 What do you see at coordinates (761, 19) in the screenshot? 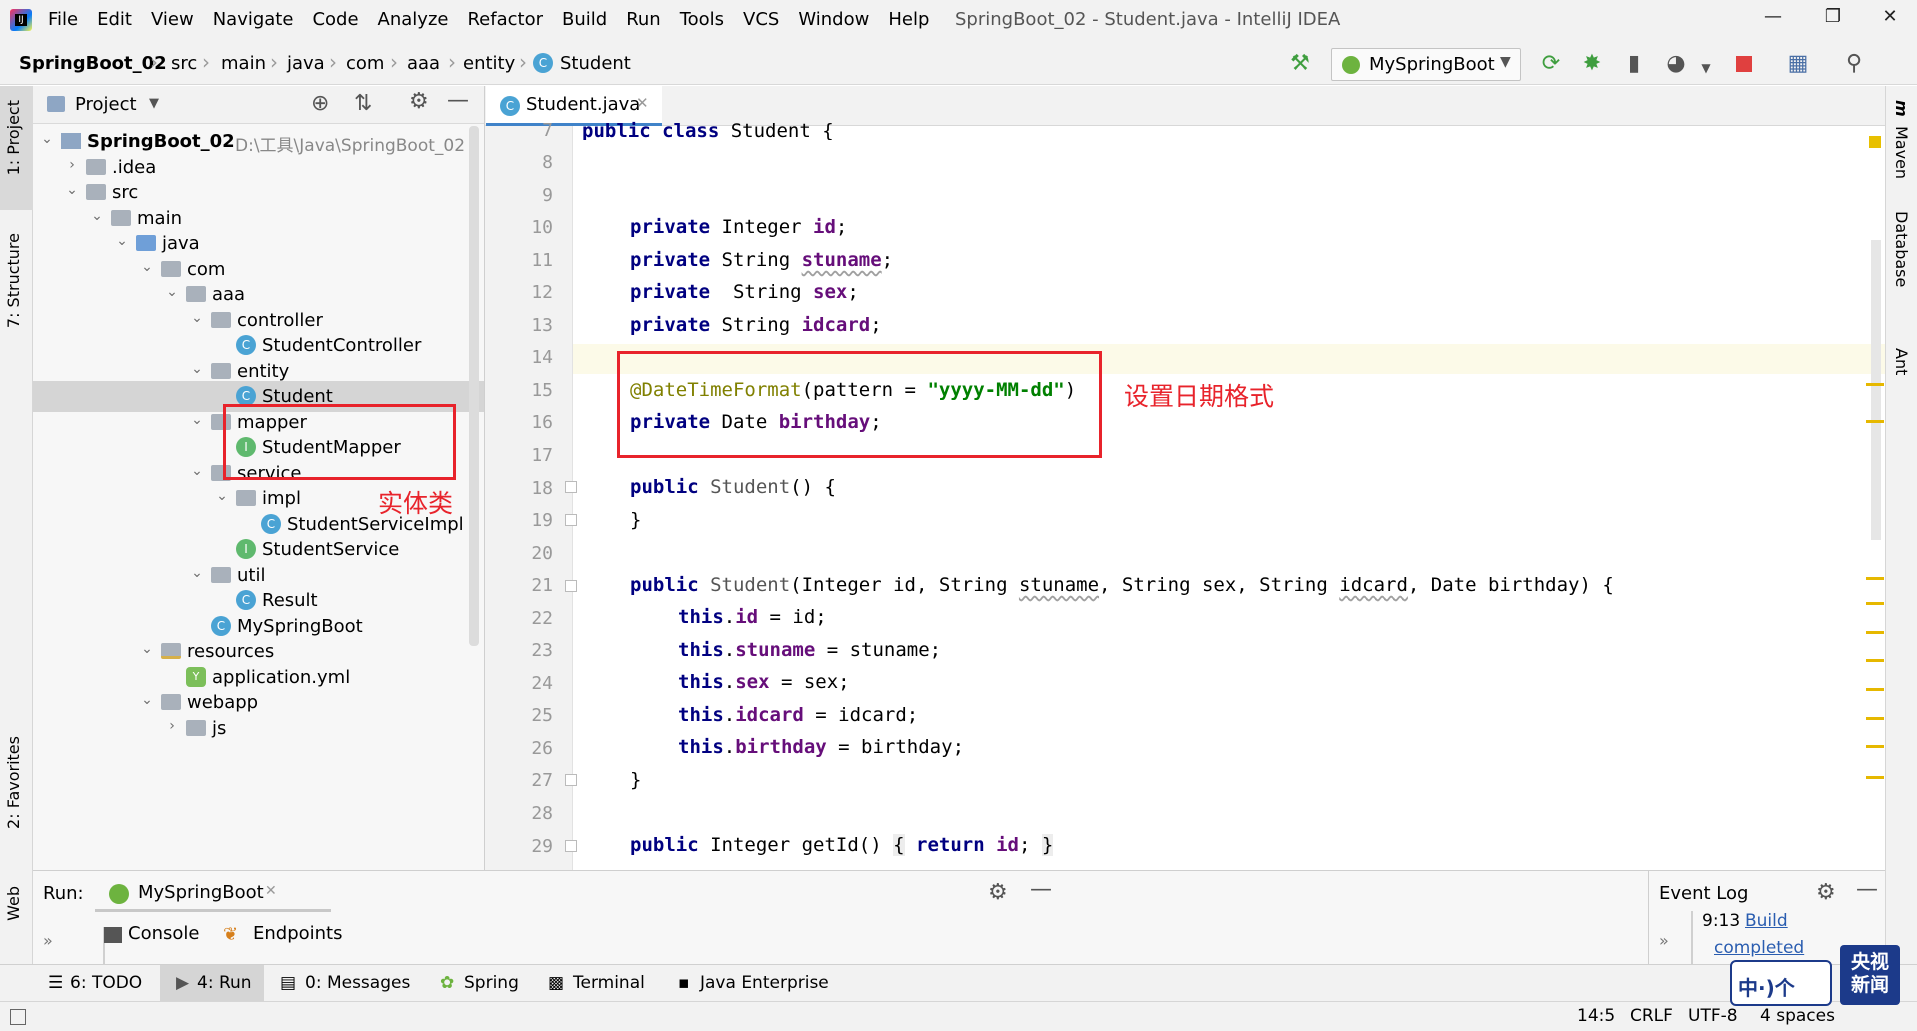
I see `menu-vcs: VCS` at bounding box center [761, 19].